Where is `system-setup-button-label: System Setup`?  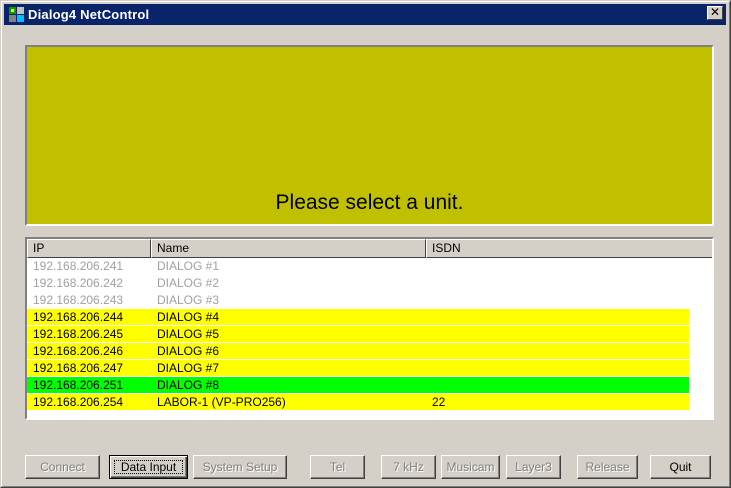 system-setup-button-label: System Setup is located at coordinates (240, 467).